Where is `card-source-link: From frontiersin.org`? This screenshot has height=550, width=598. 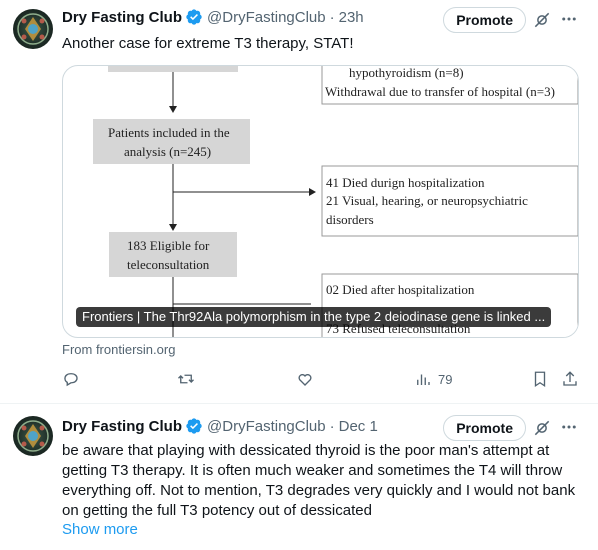 card-source-link: From frontiersin.org is located at coordinates (118, 349).